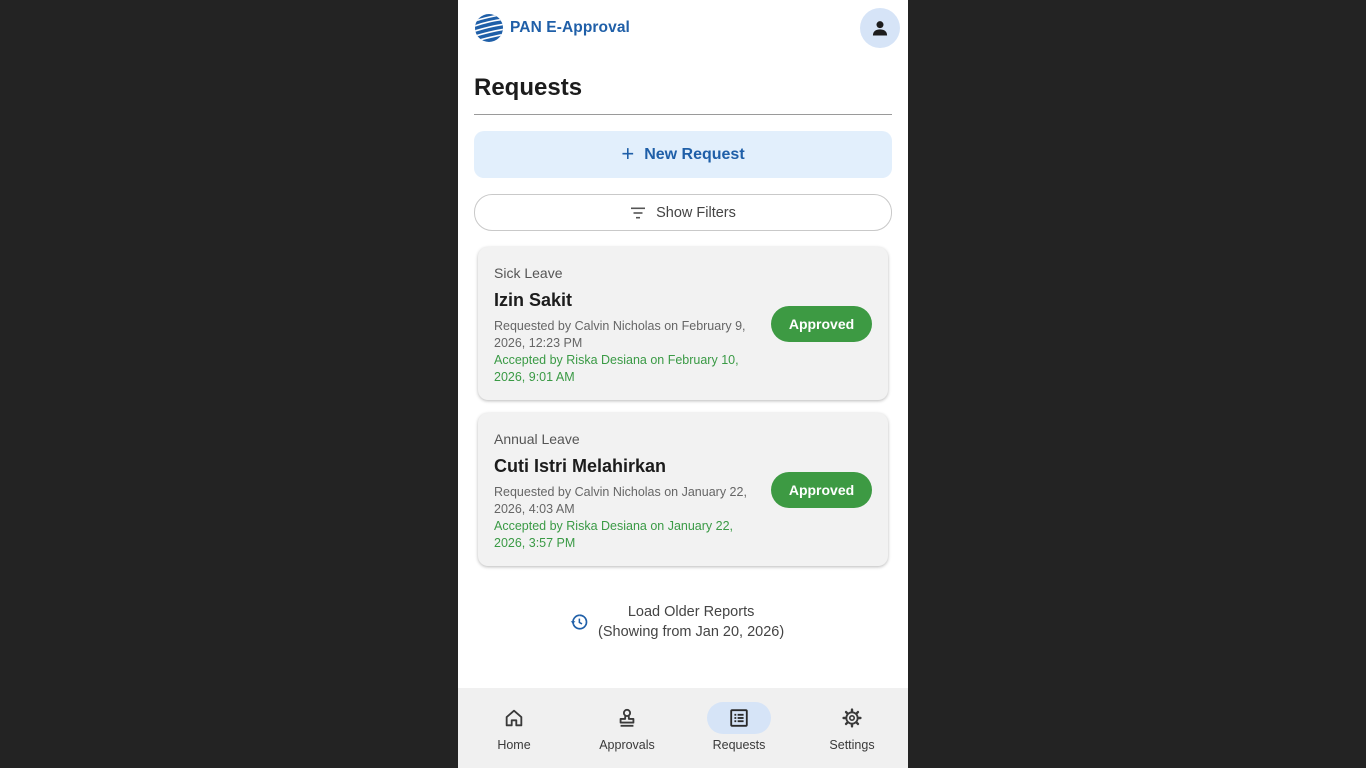 Image resolution: width=1366 pixels, height=768 pixels. Describe the element at coordinates (739, 745) in the screenshot. I see `nav-requests-label: Requests` at that location.